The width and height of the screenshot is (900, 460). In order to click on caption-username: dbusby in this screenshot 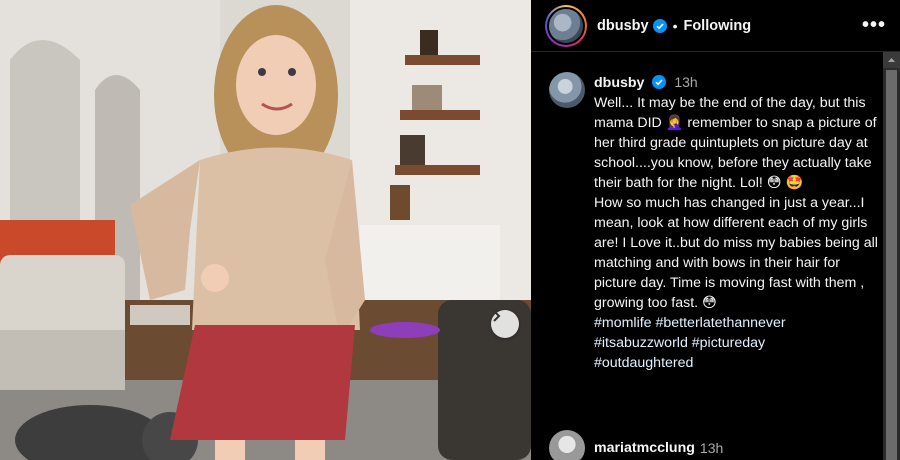, I will do `click(619, 83)`.